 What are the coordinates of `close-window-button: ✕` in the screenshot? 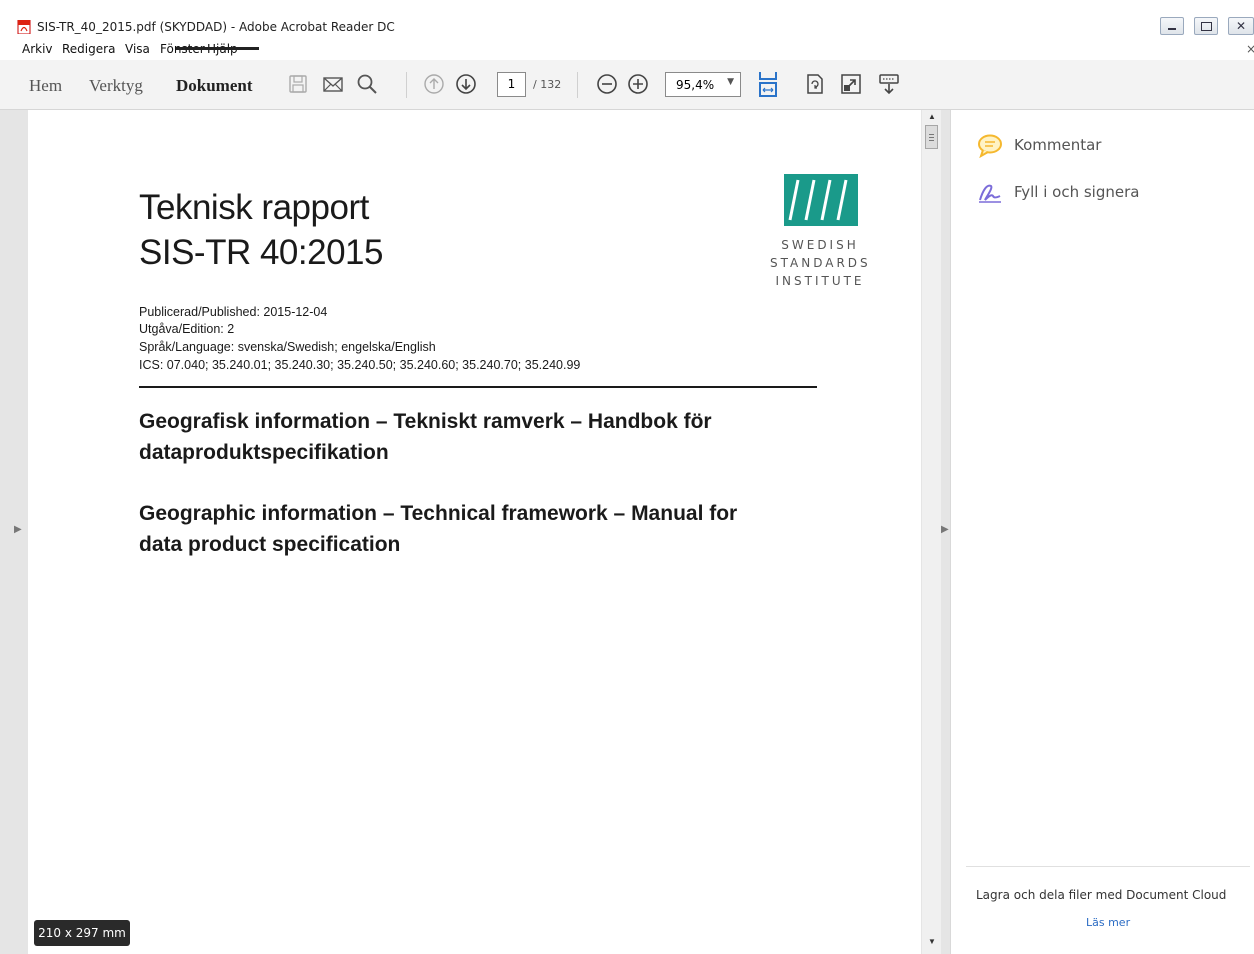 It's located at (1241, 26).